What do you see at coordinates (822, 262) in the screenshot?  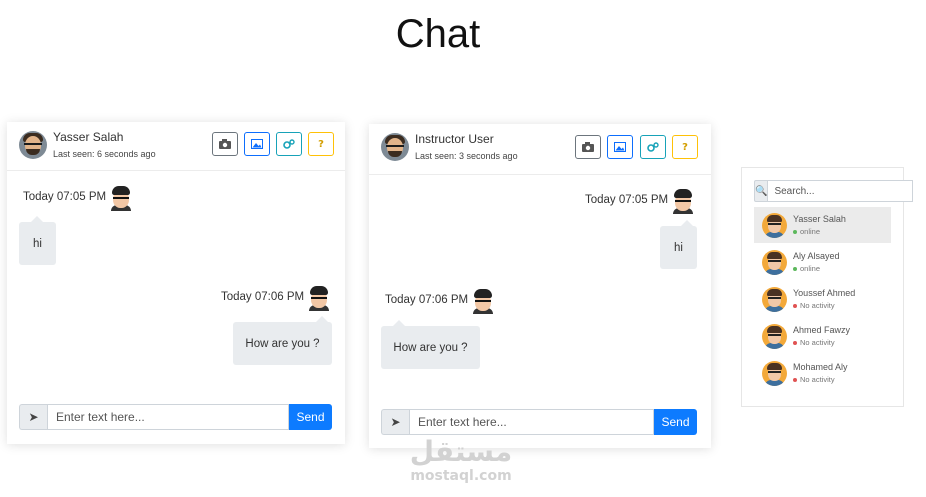 I see `user-item-aly-alsayed: Aly Alsayed online` at bounding box center [822, 262].